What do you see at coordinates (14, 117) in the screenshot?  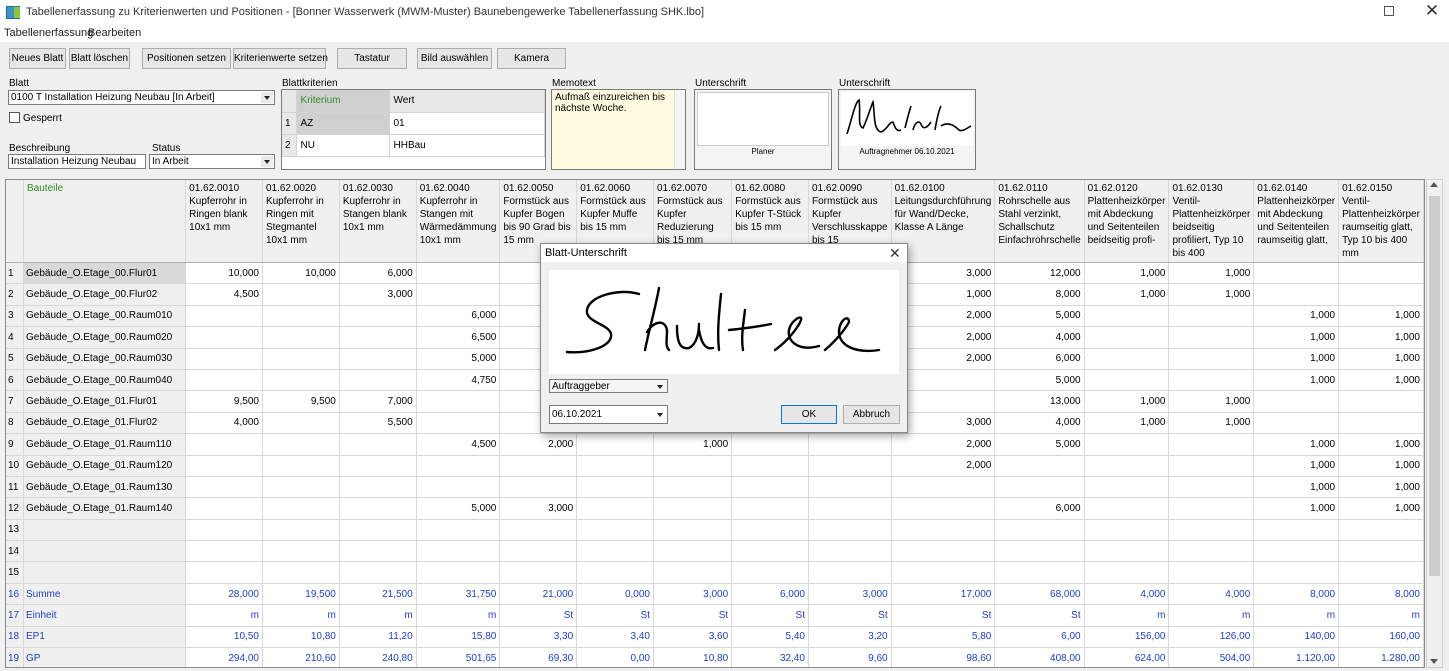 I see `gesperrt-checkbox` at bounding box center [14, 117].